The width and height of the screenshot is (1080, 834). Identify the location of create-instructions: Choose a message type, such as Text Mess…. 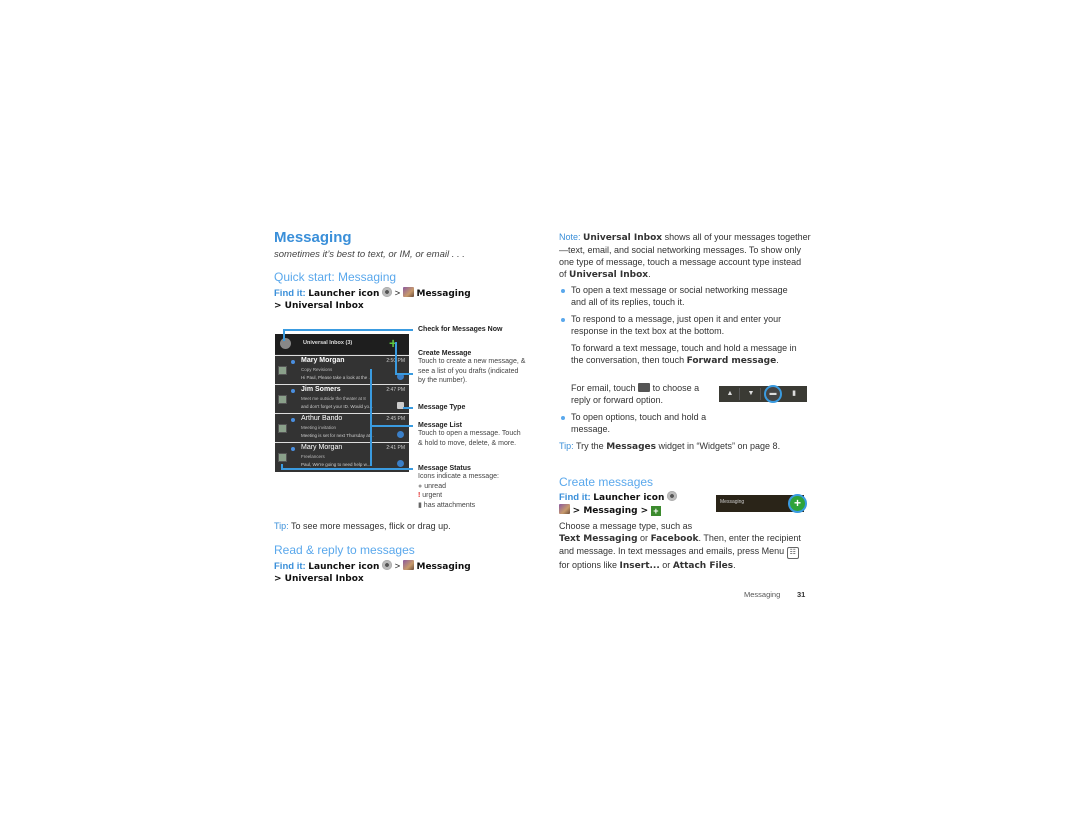
(684, 546).